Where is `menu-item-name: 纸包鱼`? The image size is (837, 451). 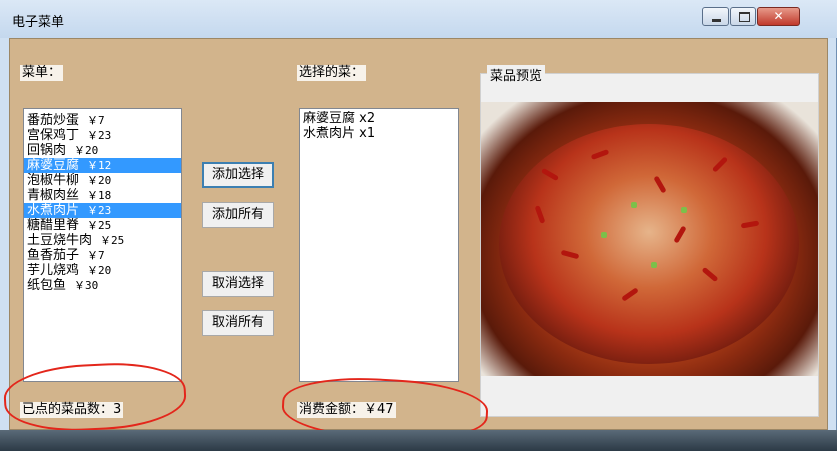 menu-item-name: 纸包鱼 is located at coordinates (47, 285).